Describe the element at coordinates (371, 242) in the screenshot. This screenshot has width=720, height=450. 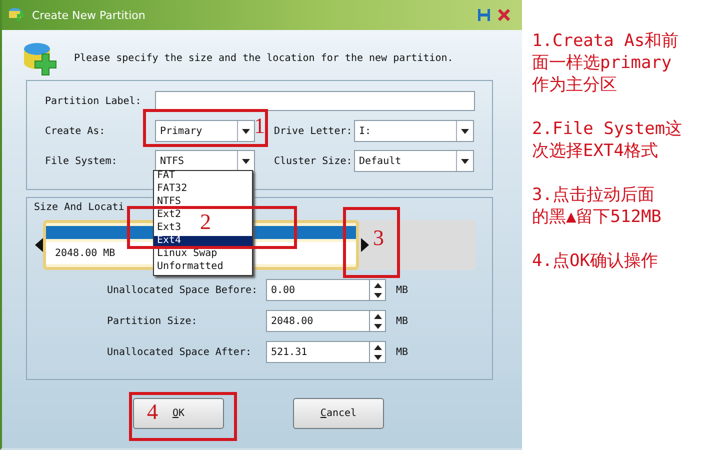
I see `highlight-box` at that location.